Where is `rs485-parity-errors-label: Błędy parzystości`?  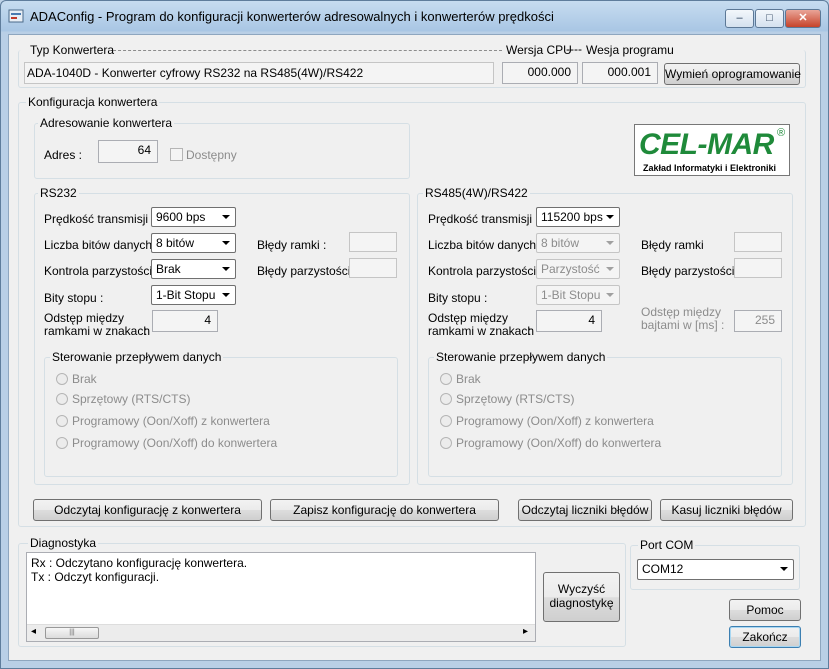 rs485-parity-errors-label: Błędy parzystości is located at coordinates (688, 271).